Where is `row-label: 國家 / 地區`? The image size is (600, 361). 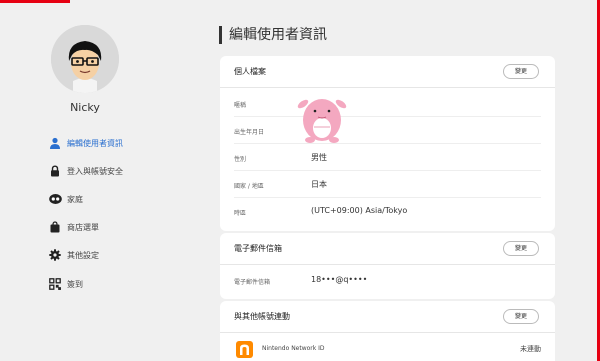 row-label: 國家 / 地區 is located at coordinates (249, 186).